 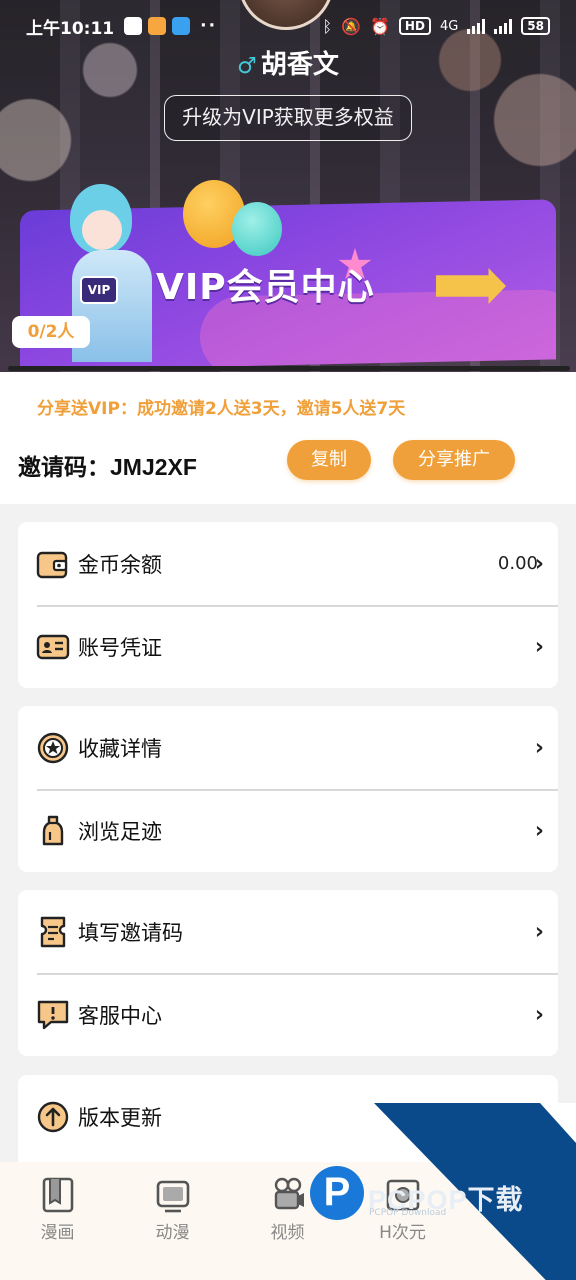 I want to click on invite-code: 邀请码：JMJ2XF, so click(x=107, y=465).